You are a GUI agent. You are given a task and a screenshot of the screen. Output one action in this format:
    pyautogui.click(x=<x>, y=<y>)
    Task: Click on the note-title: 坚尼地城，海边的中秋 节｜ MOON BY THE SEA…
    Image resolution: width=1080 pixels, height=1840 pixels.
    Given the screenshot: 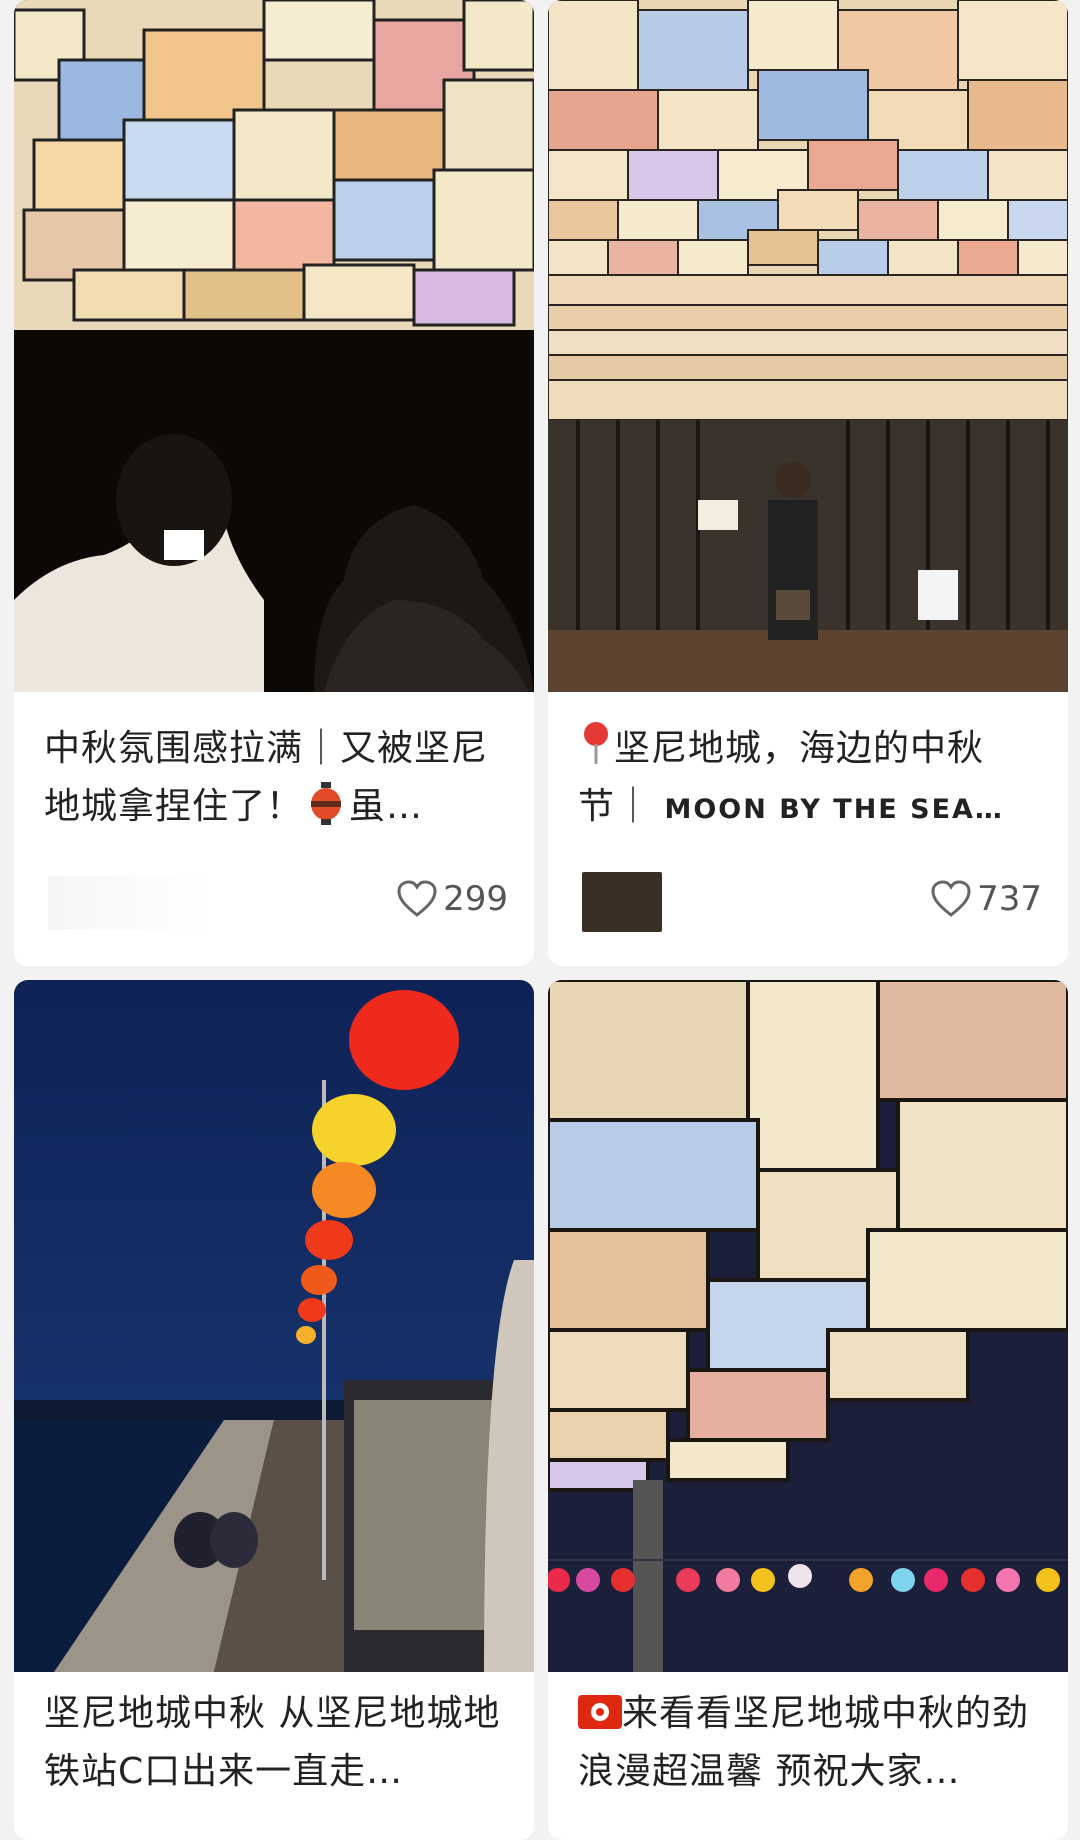 What is the action you would take?
    pyautogui.click(x=811, y=779)
    